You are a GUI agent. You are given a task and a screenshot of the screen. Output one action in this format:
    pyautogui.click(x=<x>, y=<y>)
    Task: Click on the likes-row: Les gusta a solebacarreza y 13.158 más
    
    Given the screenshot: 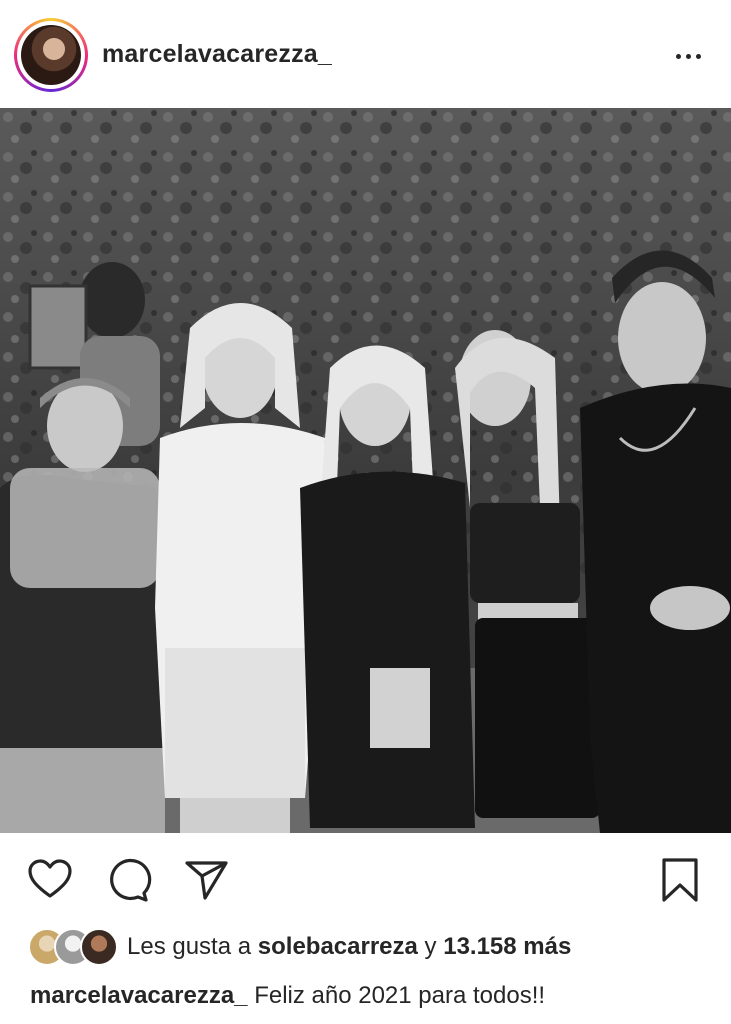 What is the action you would take?
    pyautogui.click(x=373, y=946)
    